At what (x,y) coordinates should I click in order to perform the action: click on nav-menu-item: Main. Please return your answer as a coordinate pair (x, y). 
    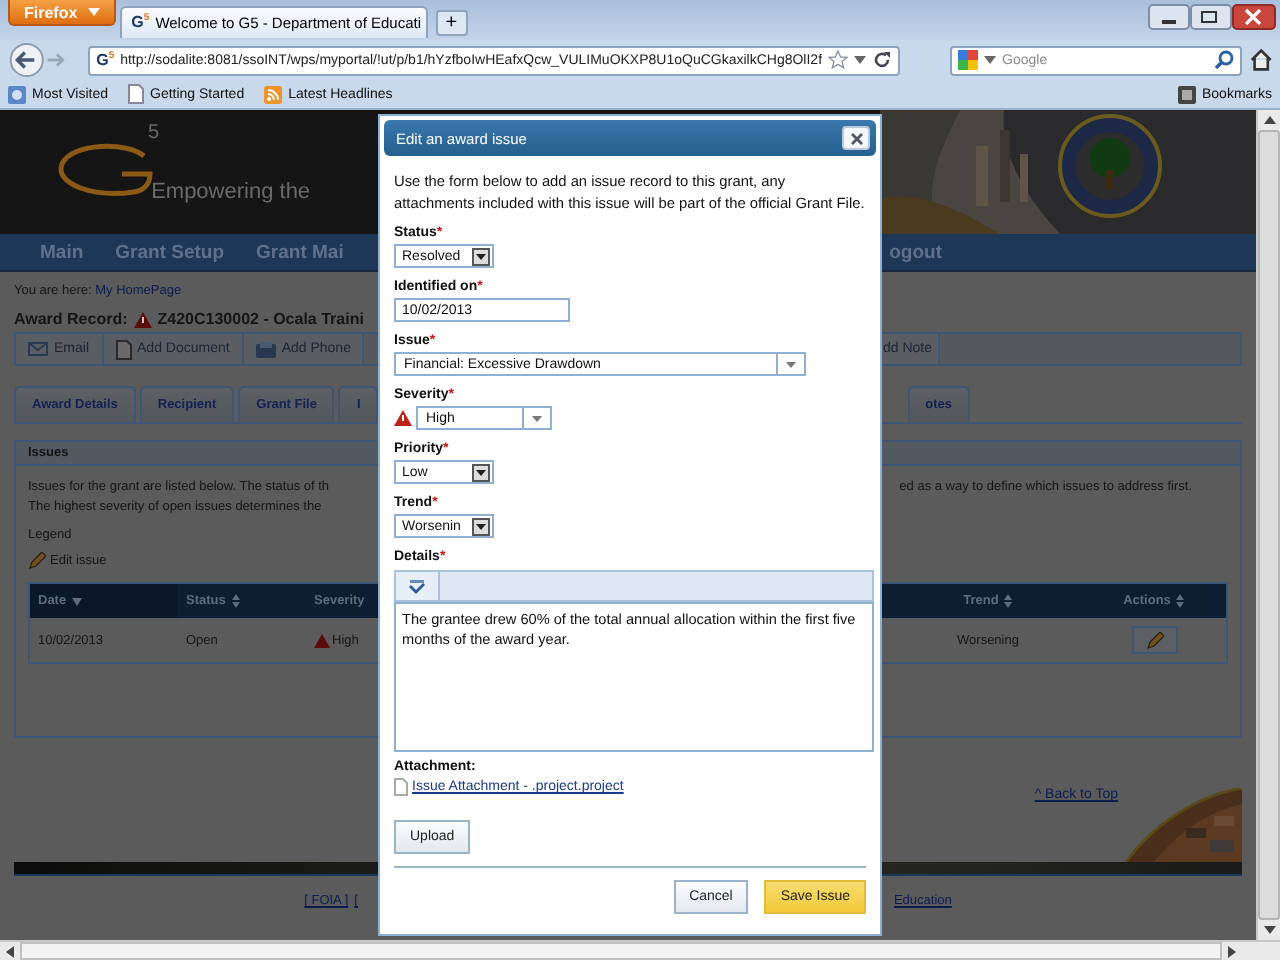
    Looking at the image, I should click on (62, 252).